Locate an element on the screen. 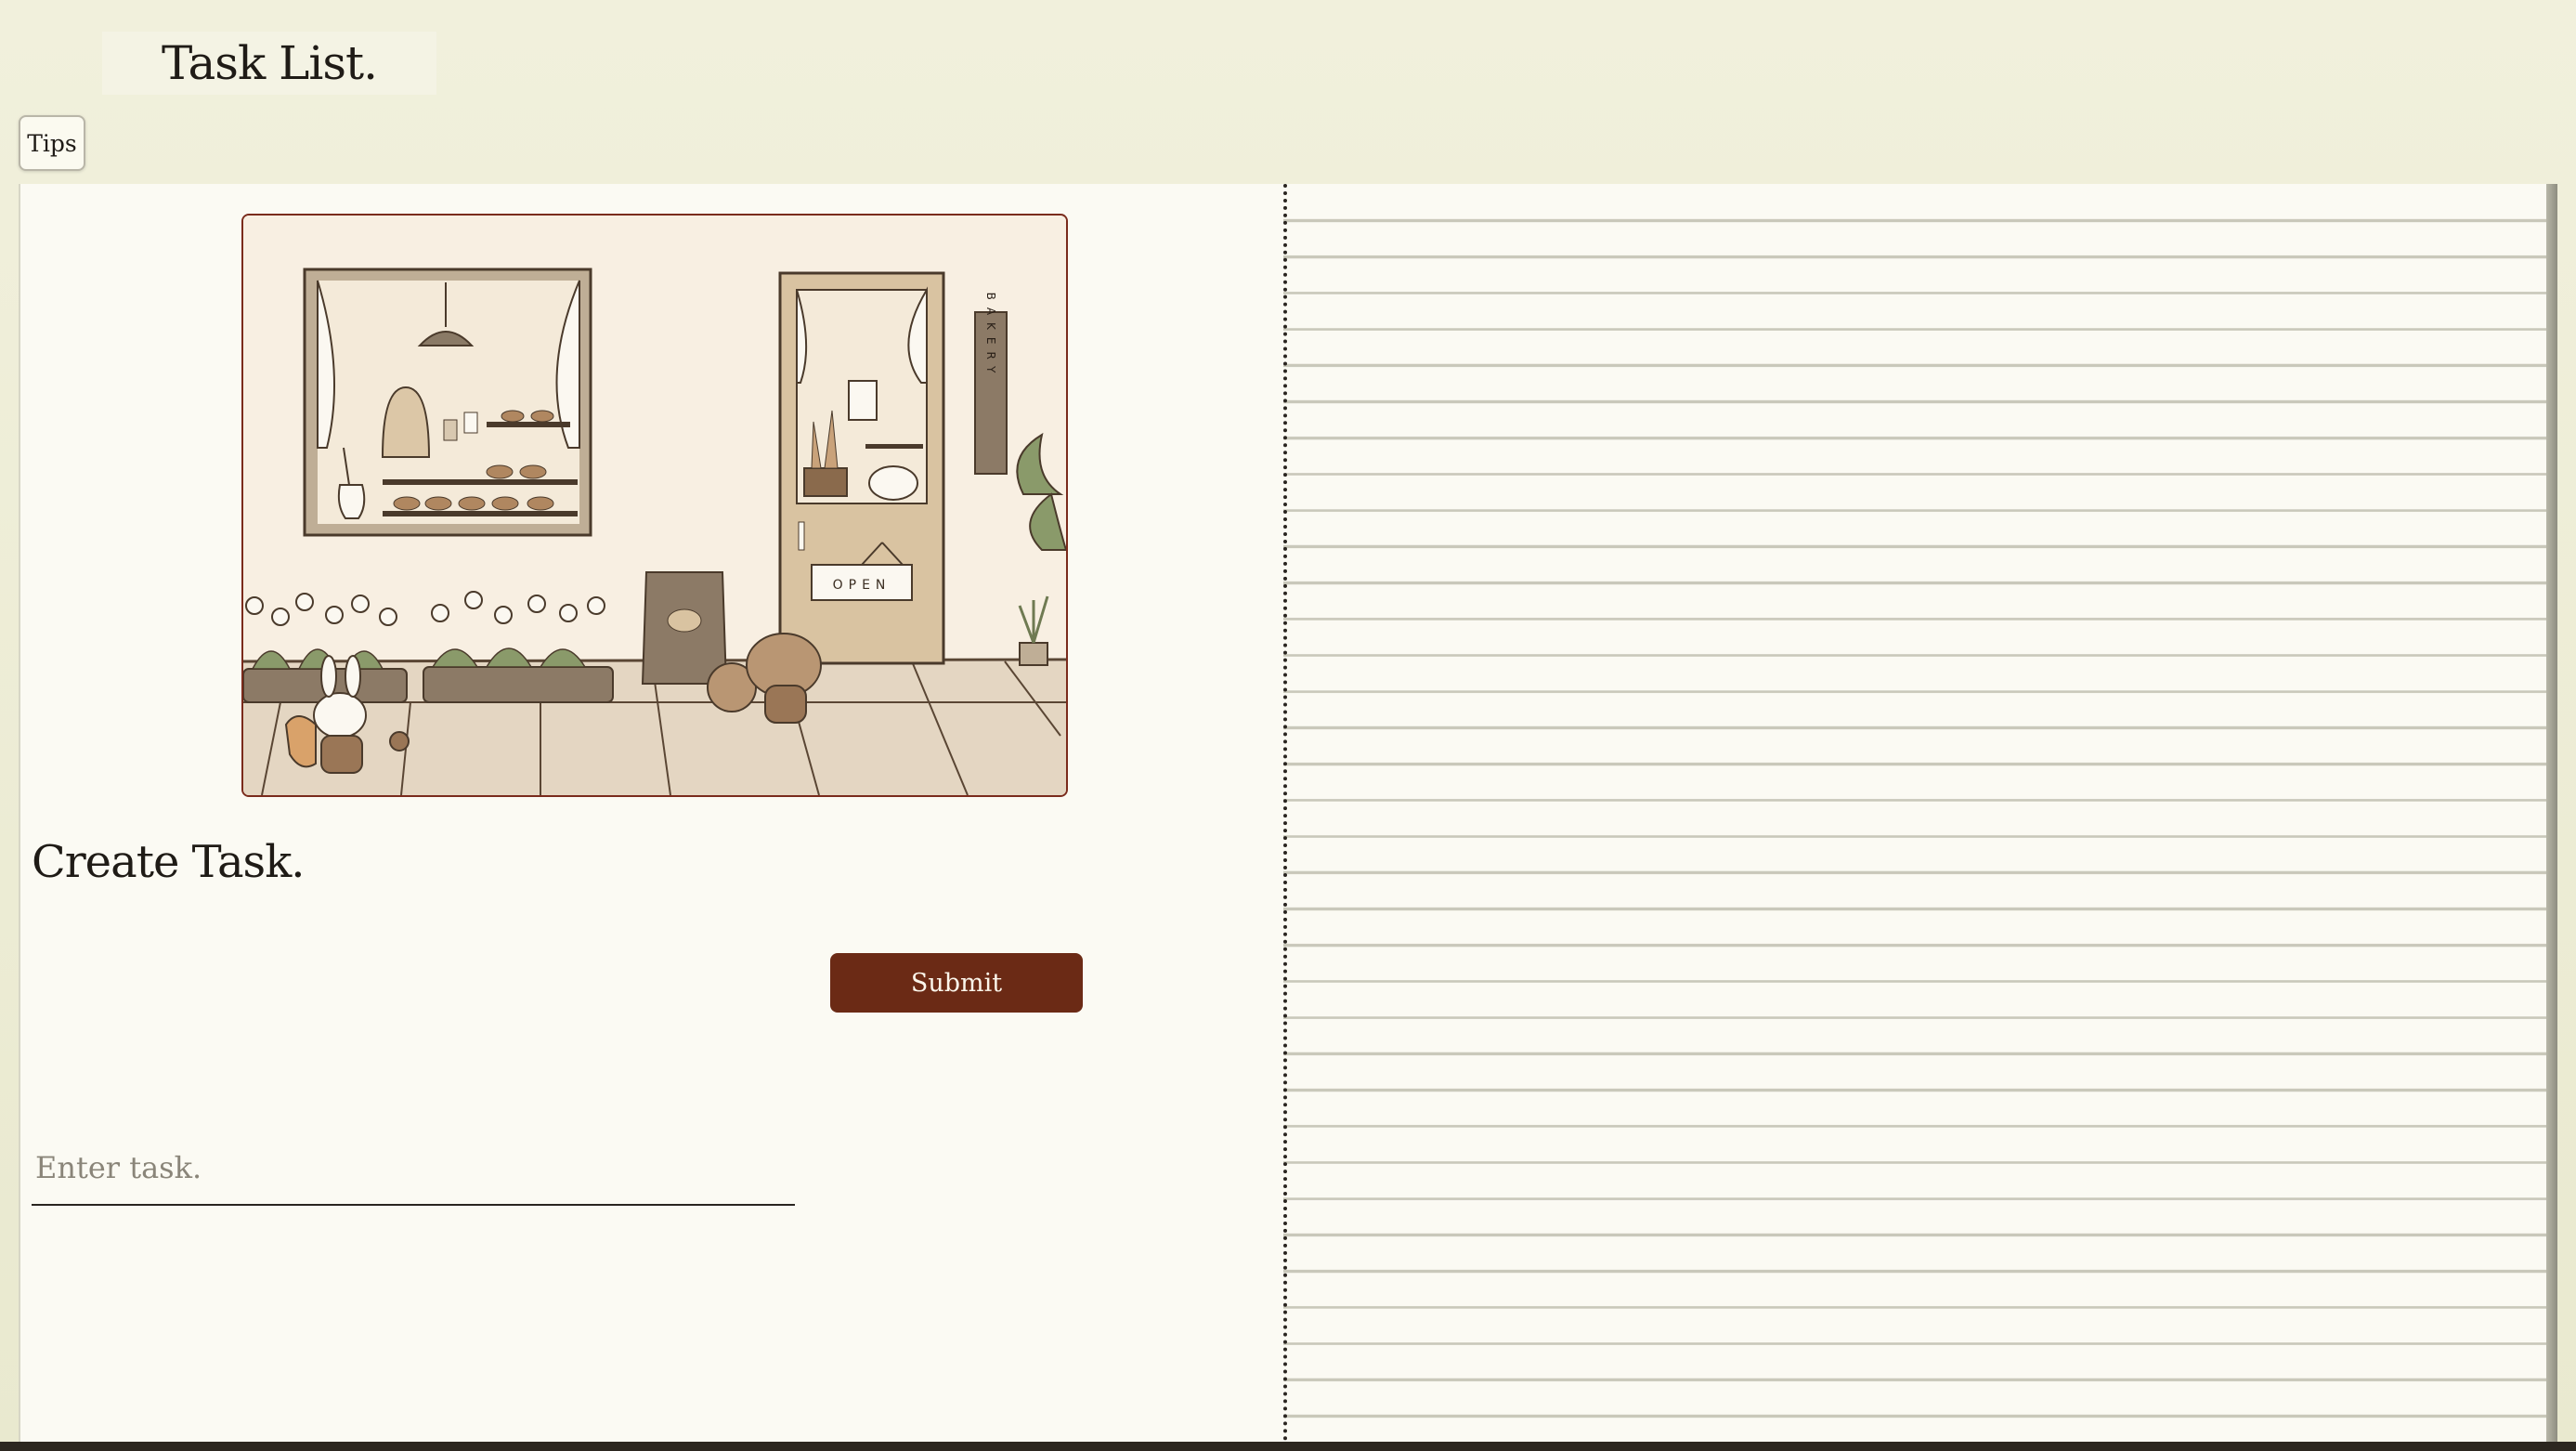 This screenshot has width=2576, height=1451. open-sign-text: OPEN is located at coordinates (862, 585).